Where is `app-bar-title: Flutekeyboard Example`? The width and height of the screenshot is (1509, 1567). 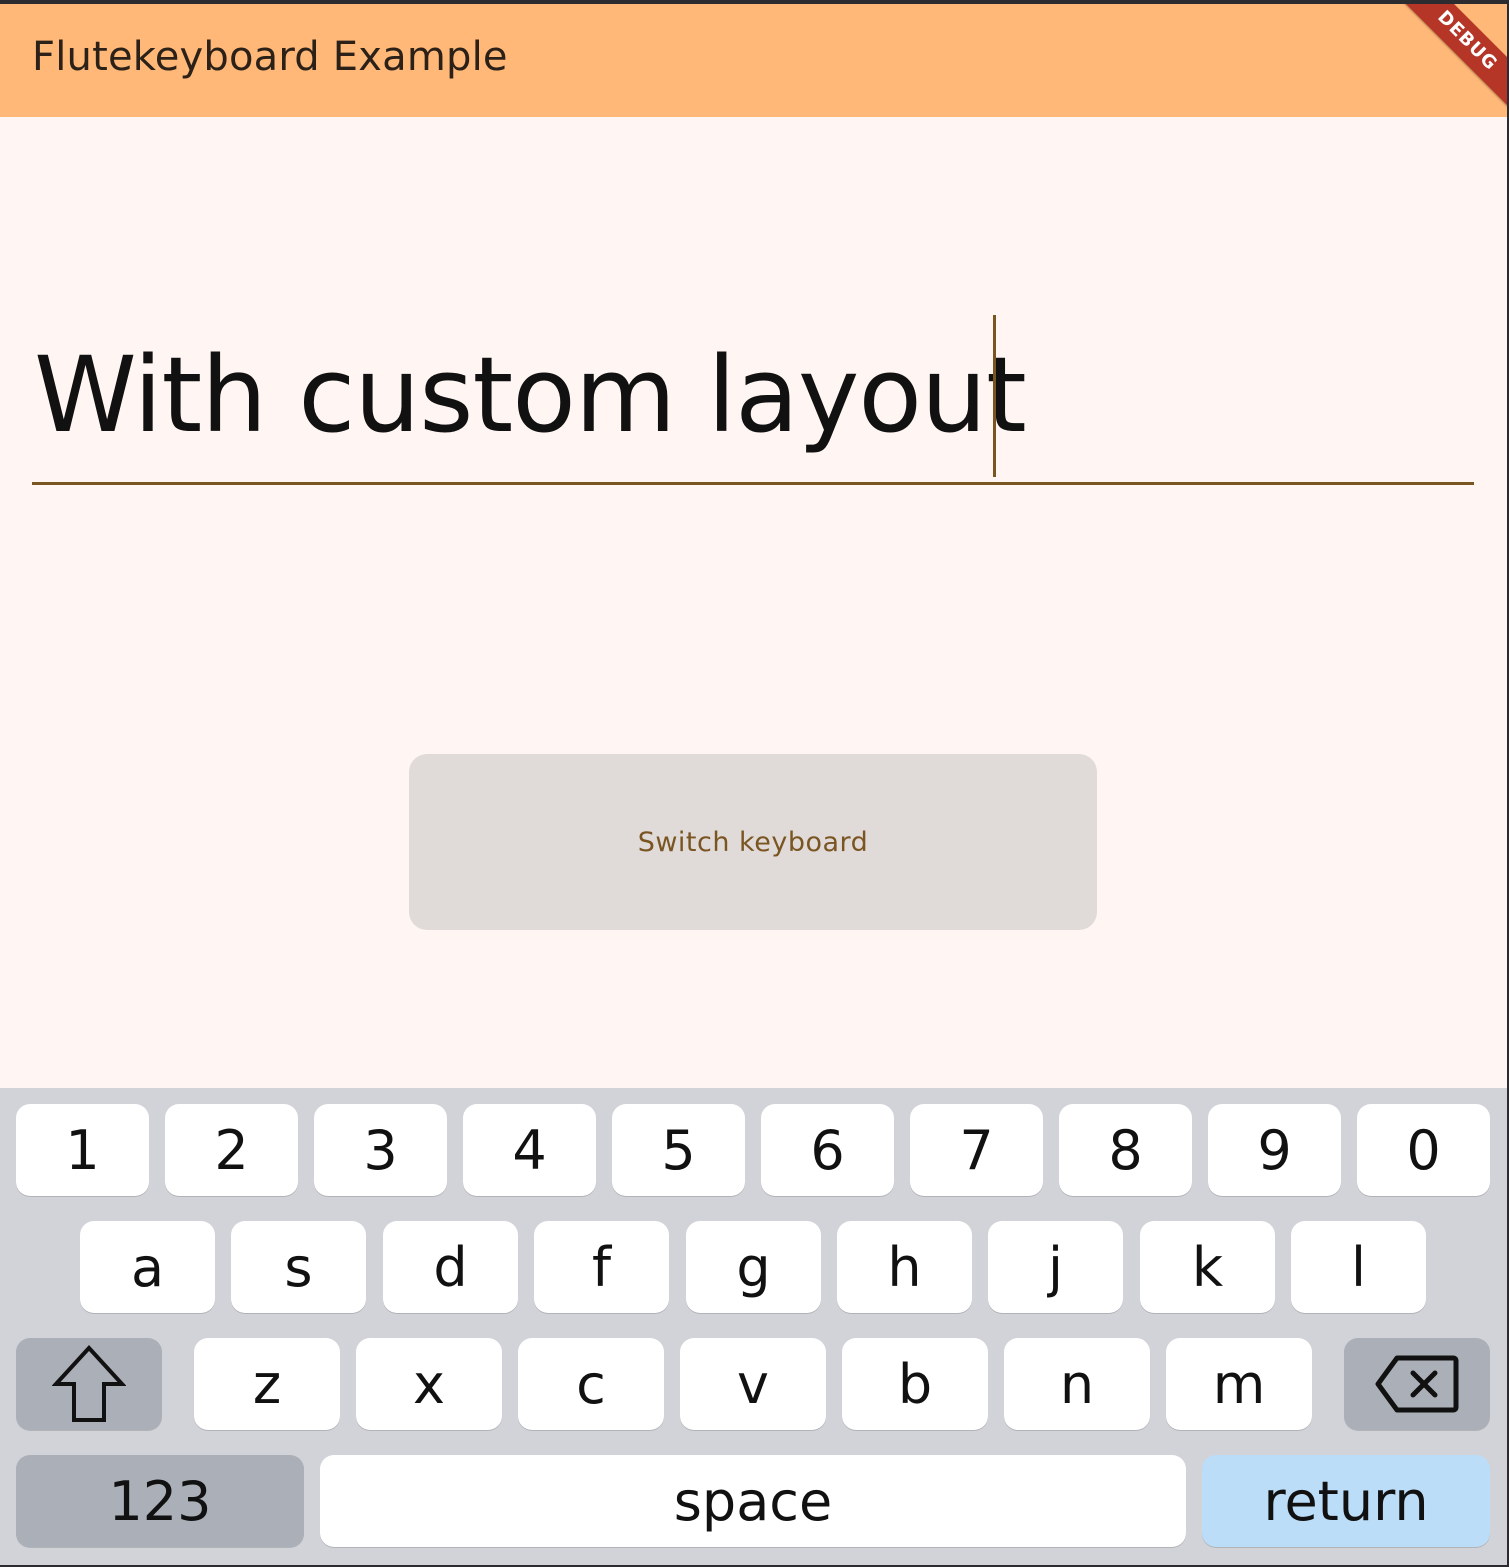 app-bar-title: Flutekeyboard Example is located at coordinates (270, 57).